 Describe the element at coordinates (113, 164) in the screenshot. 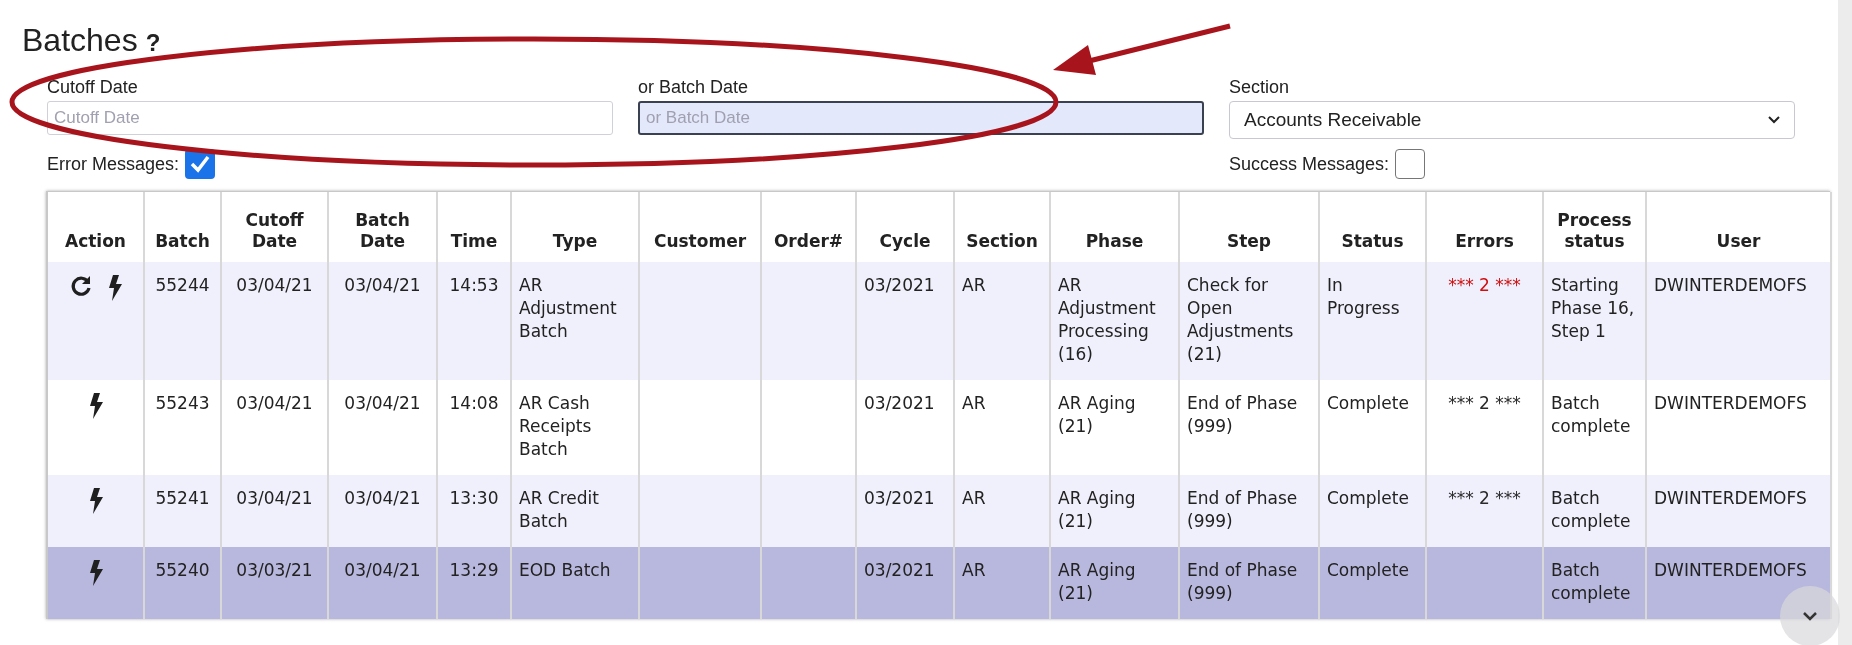

I see `checkbox-label: Error Messages:` at that location.